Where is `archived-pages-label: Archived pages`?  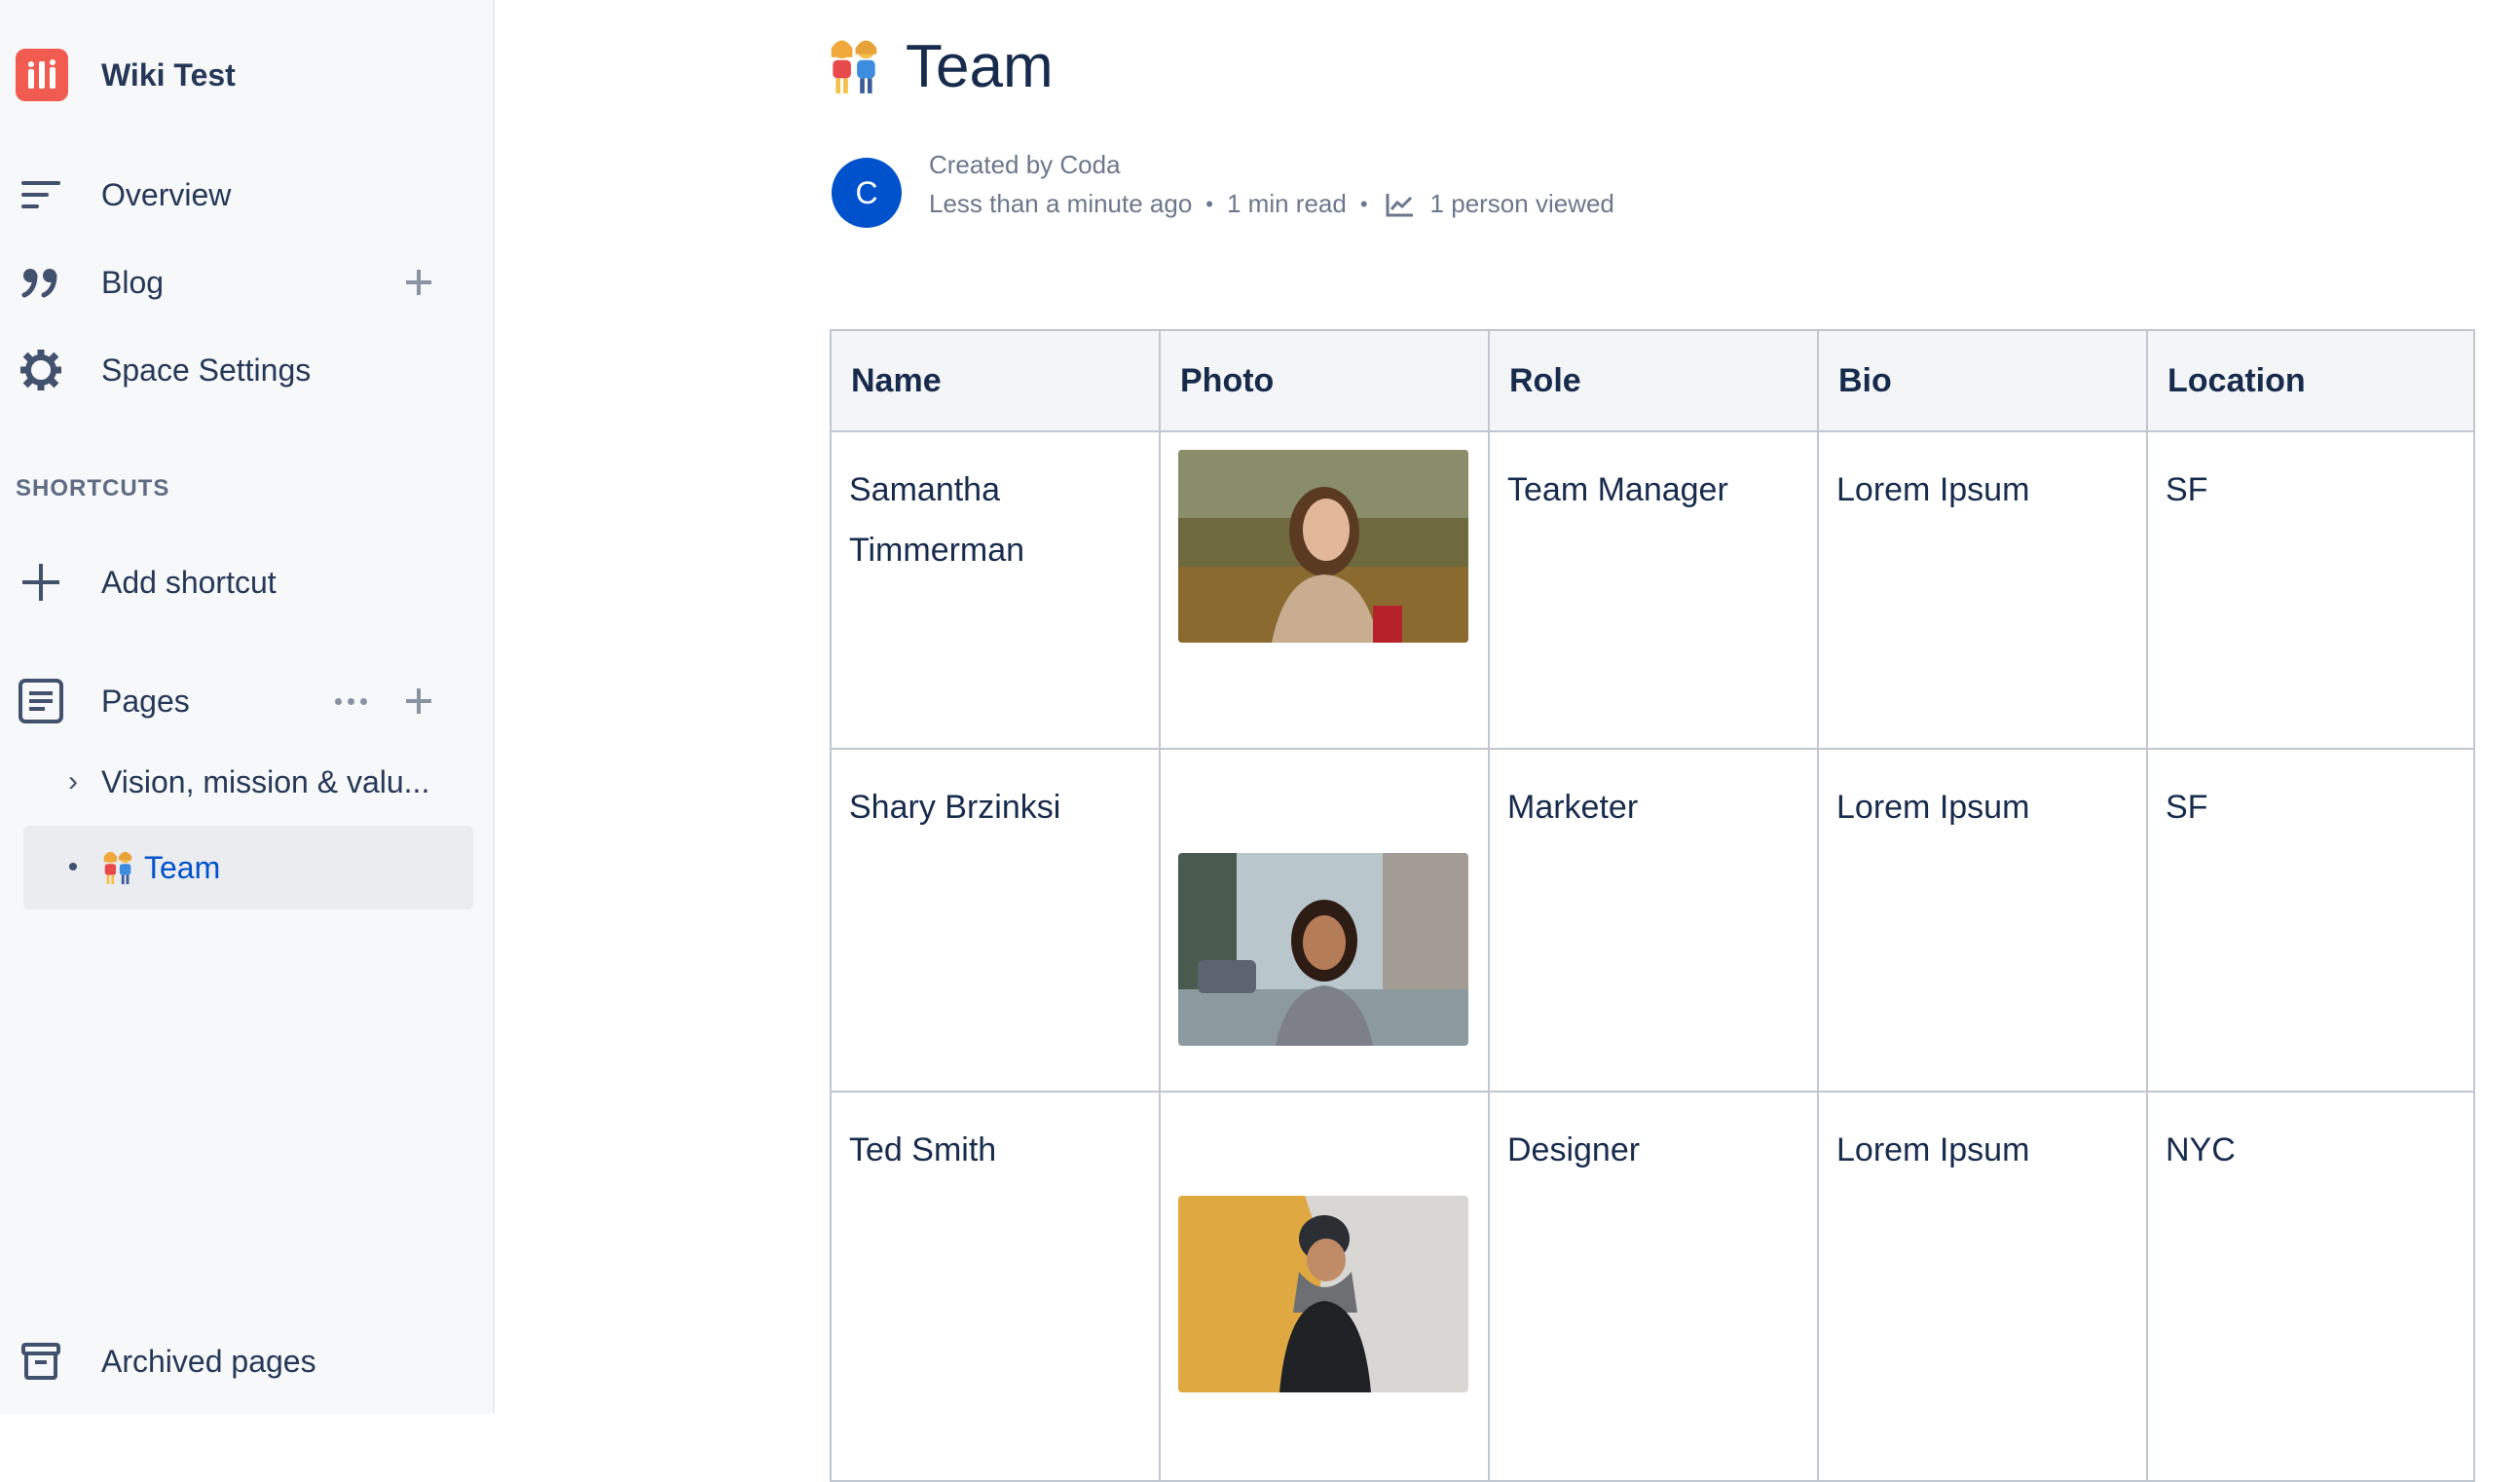 archived-pages-label: Archived pages is located at coordinates (208, 1361).